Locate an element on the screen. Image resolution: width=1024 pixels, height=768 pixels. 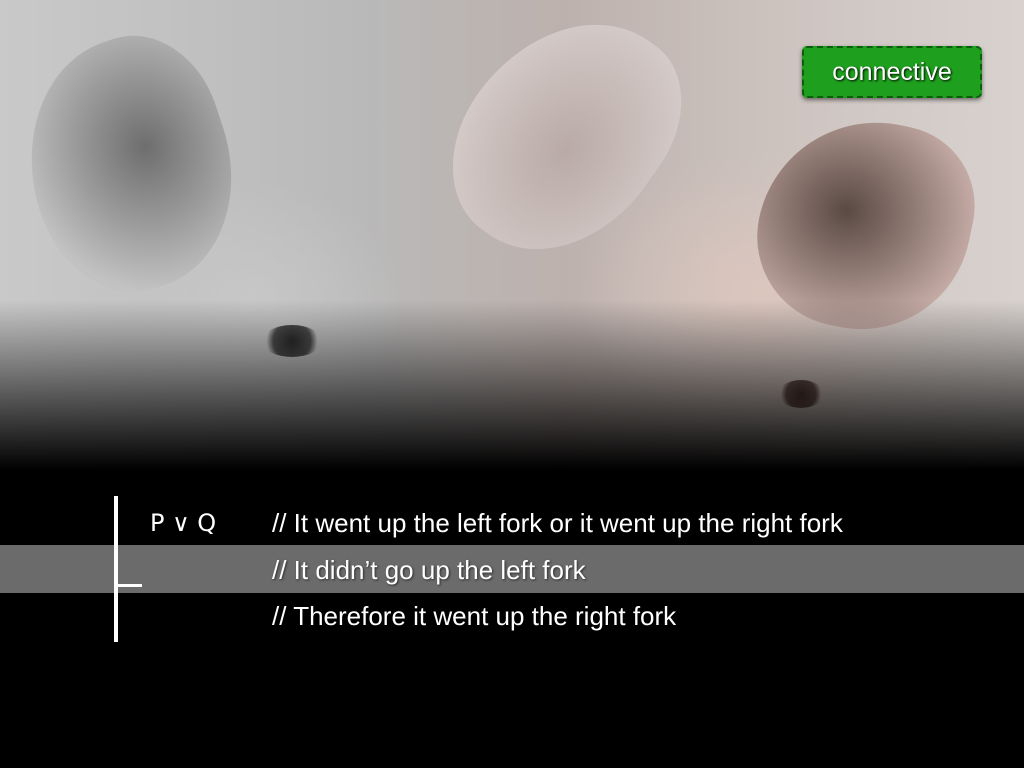
second-premise-comment: // It didn’t go up the left fork is located at coordinates (429, 570).